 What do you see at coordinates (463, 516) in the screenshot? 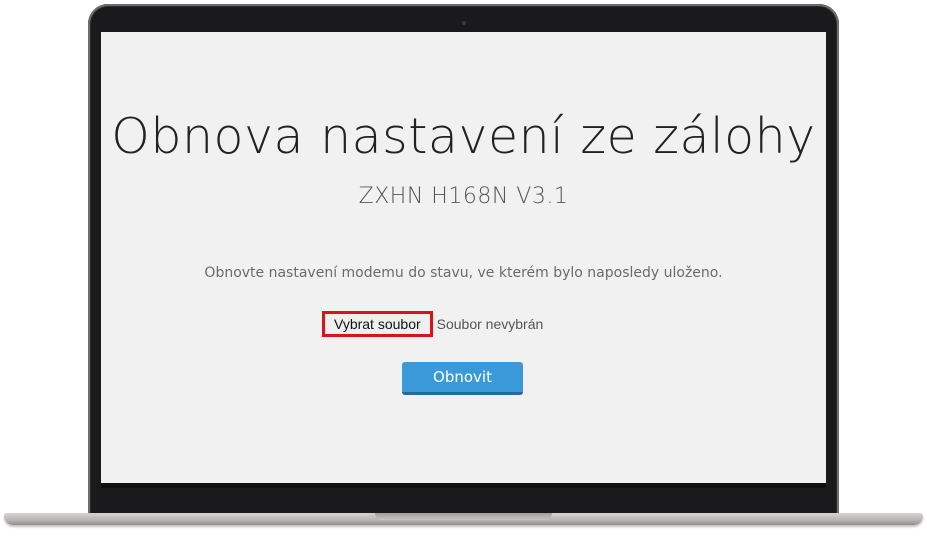
I see `laptop-hinge-notch` at bounding box center [463, 516].